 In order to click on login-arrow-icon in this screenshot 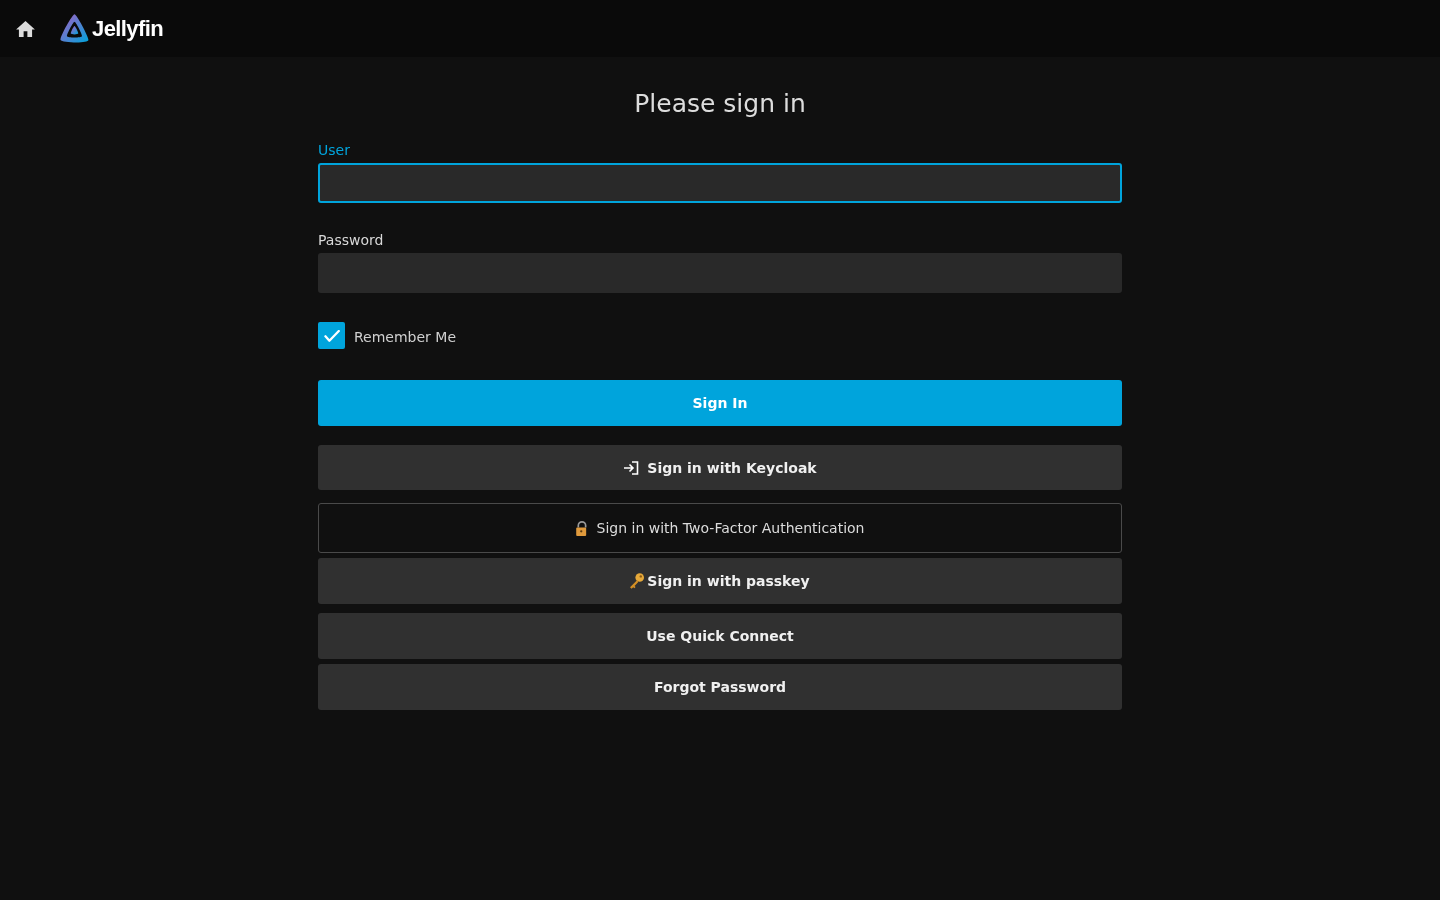, I will do `click(631, 467)`.